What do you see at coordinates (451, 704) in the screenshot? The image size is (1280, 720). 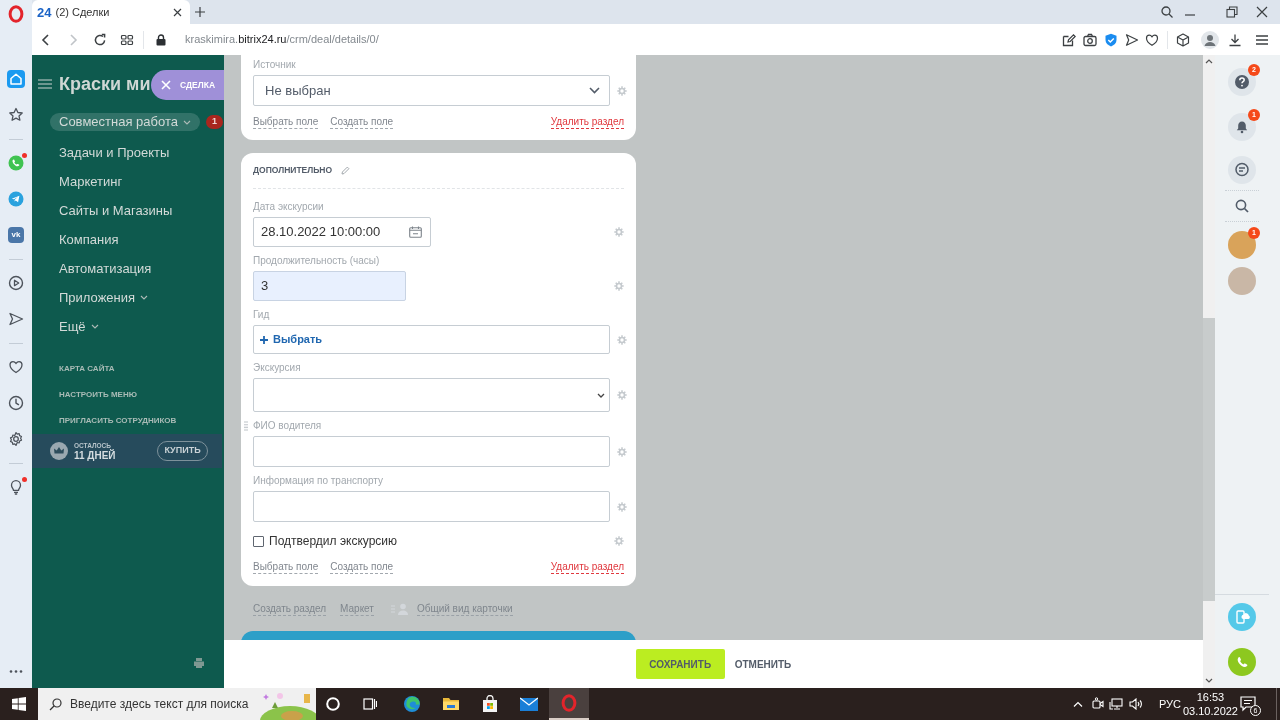 I see `folder-icon` at bounding box center [451, 704].